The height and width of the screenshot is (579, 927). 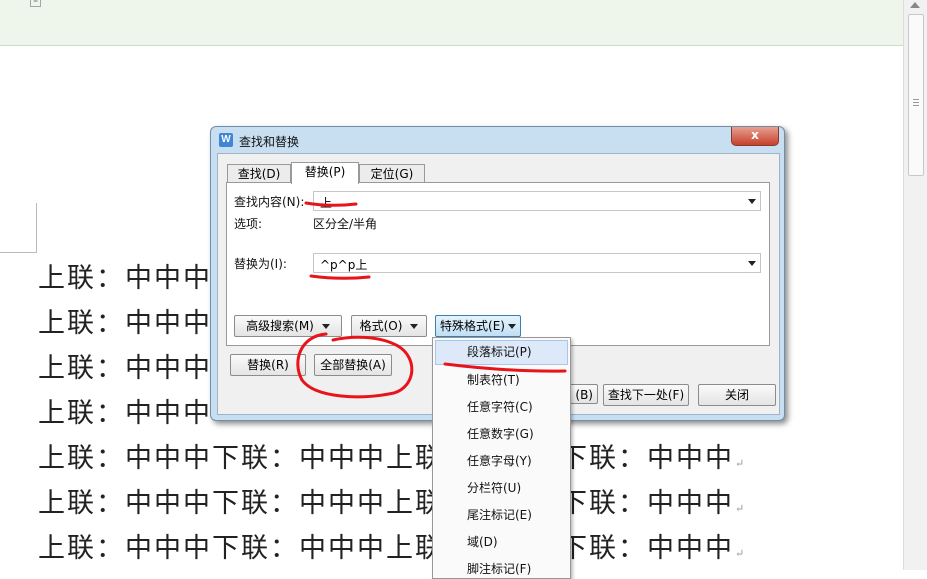 I want to click on document-icon: ≡, so click(x=35, y=3).